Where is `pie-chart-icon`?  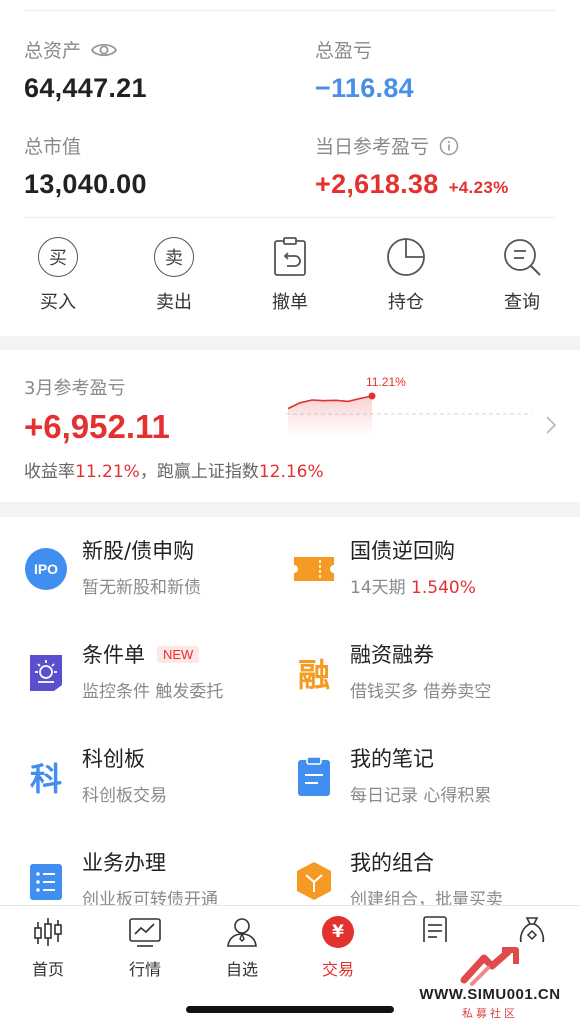
pie-chart-icon is located at coordinates (406, 257).